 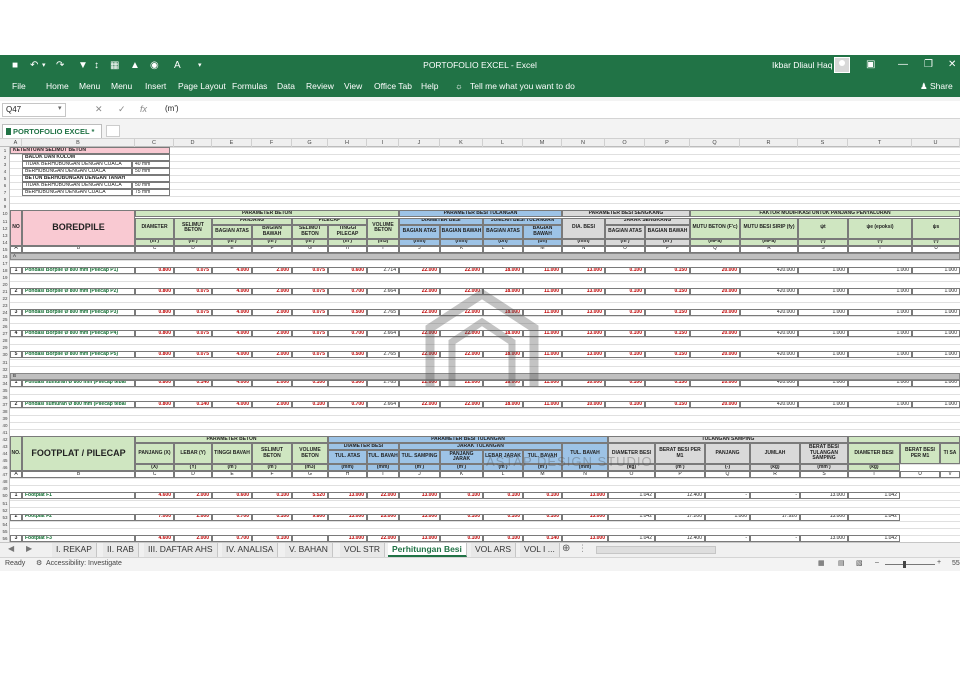 What do you see at coordinates (383, 517) in the screenshot?
I see `foot-row-value: 25.000` at bounding box center [383, 517].